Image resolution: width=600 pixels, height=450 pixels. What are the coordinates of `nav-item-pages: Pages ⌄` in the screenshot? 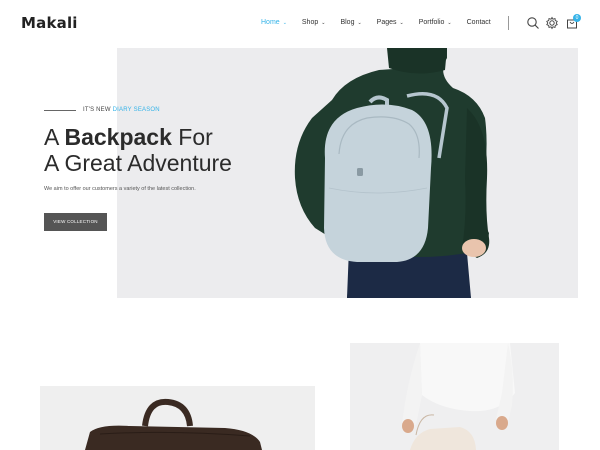 It's located at (390, 22).